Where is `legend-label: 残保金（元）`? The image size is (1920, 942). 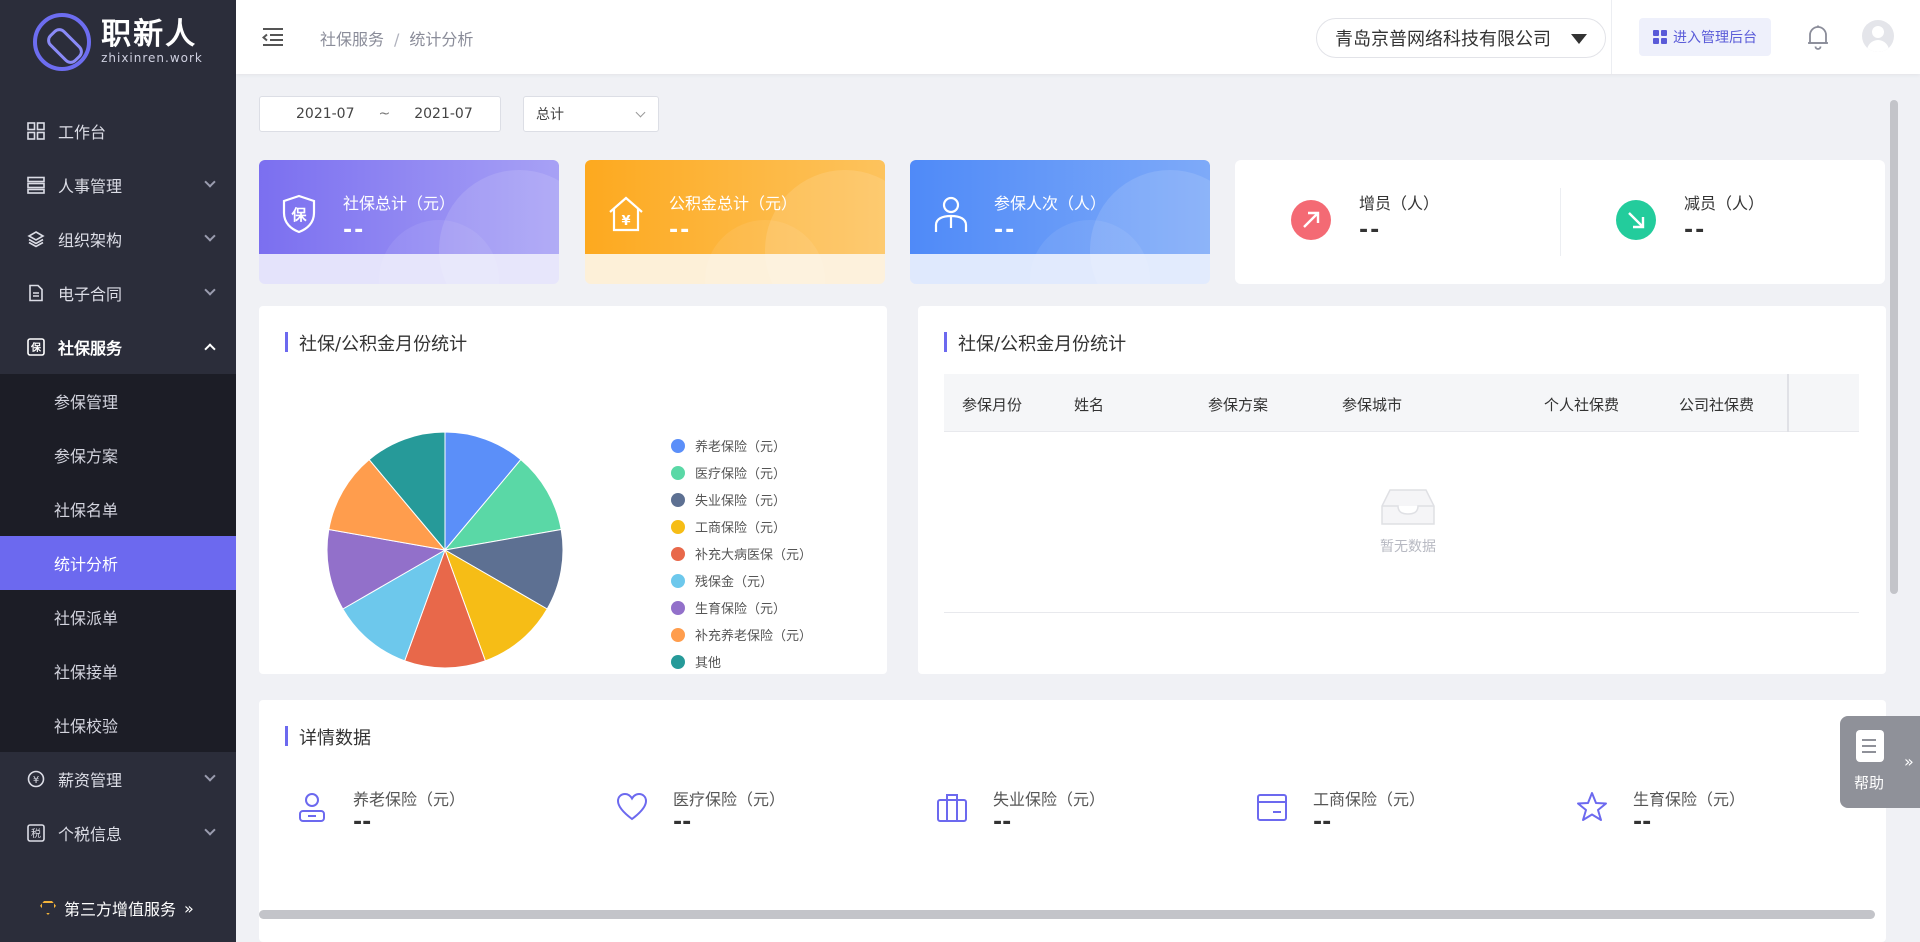 legend-label: 残保金（元） is located at coordinates (734, 582).